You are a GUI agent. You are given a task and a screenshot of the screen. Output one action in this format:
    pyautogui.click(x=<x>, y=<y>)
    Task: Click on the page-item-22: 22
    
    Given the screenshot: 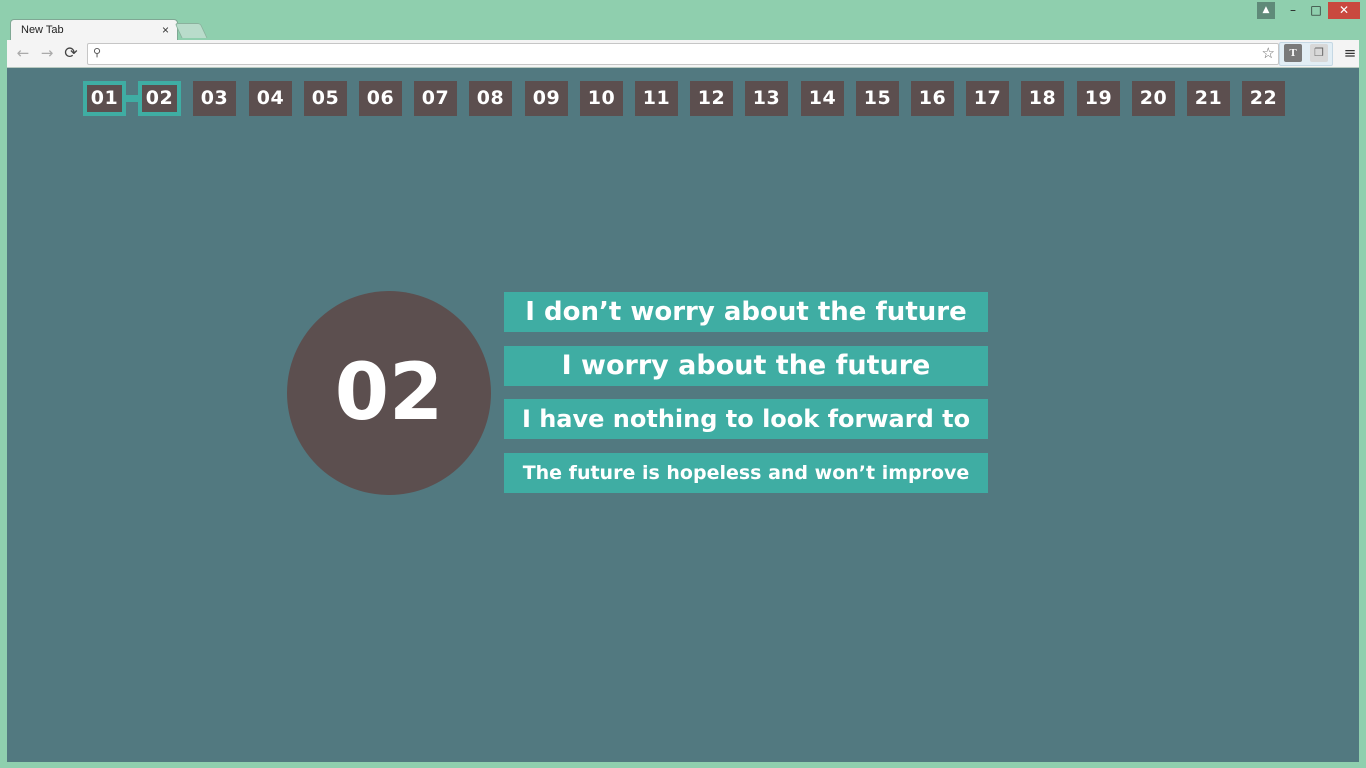 What is the action you would take?
    pyautogui.click(x=1263, y=98)
    